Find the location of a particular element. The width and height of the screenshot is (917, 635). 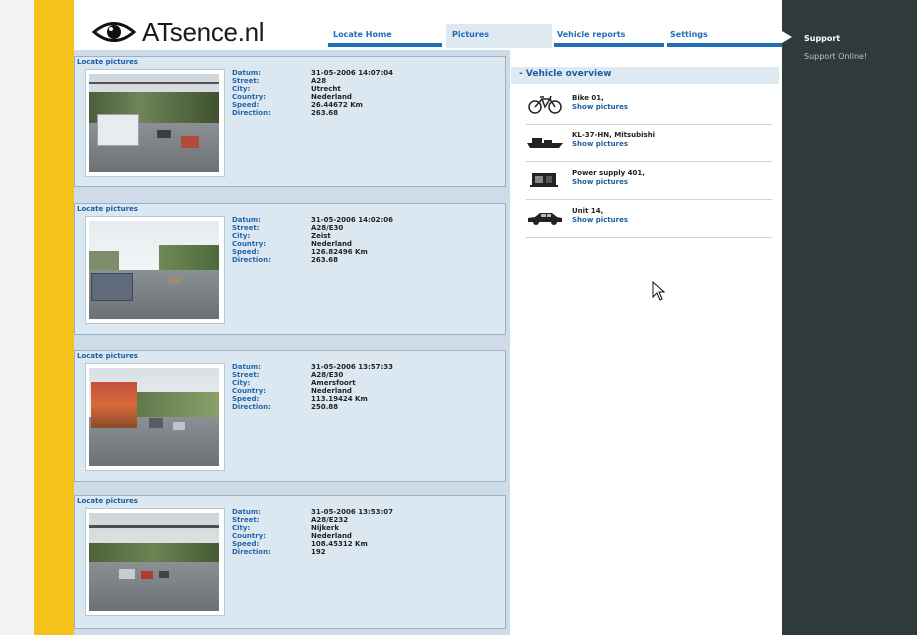

vehicle-item: Power supply 401, Show pictures is located at coordinates (649, 181).